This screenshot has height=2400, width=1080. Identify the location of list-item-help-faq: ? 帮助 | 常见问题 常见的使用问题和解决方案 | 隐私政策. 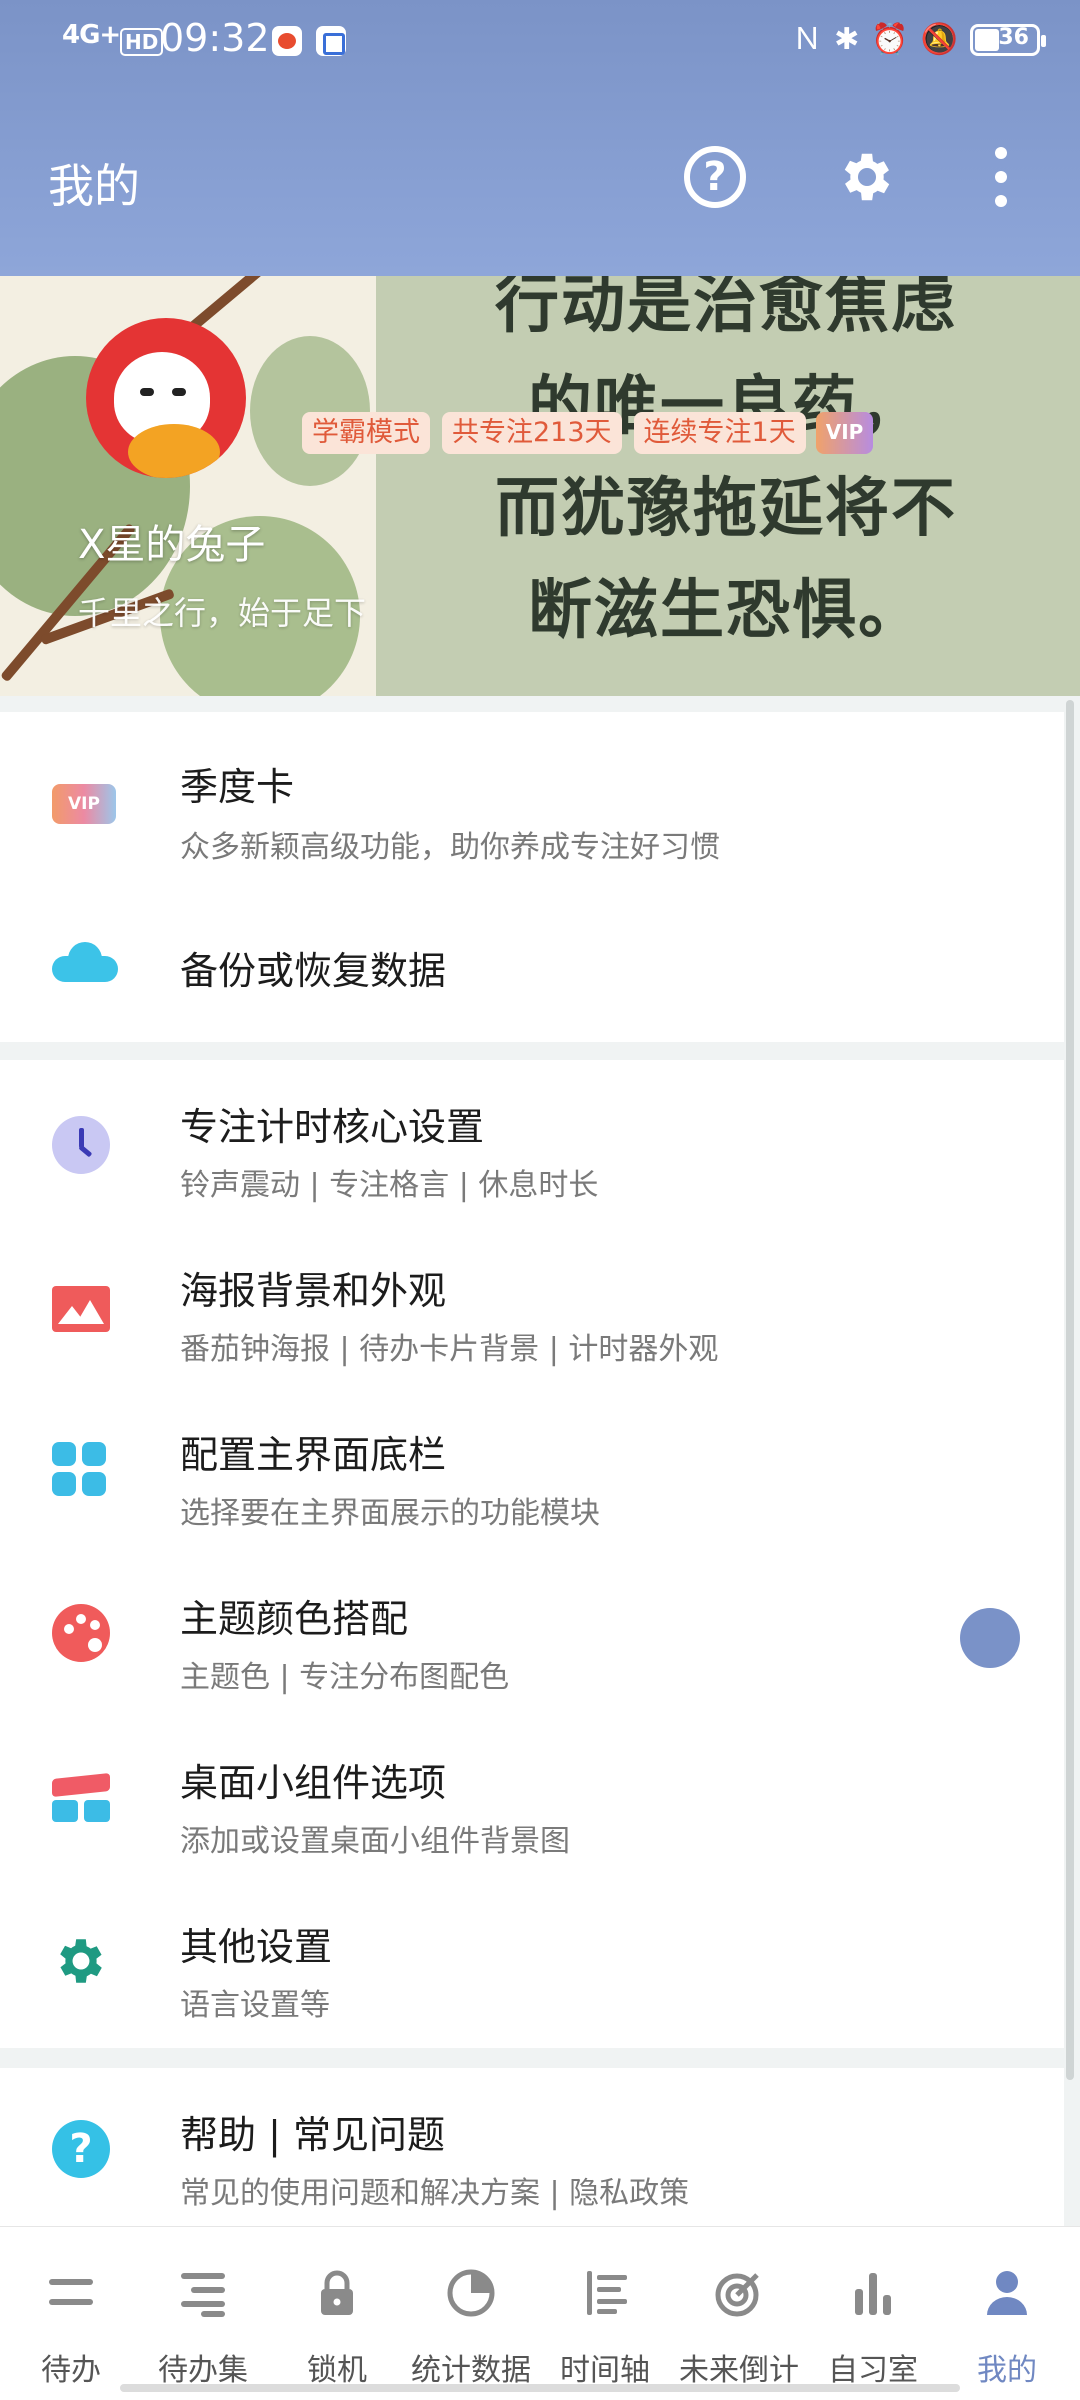
(532, 2147).